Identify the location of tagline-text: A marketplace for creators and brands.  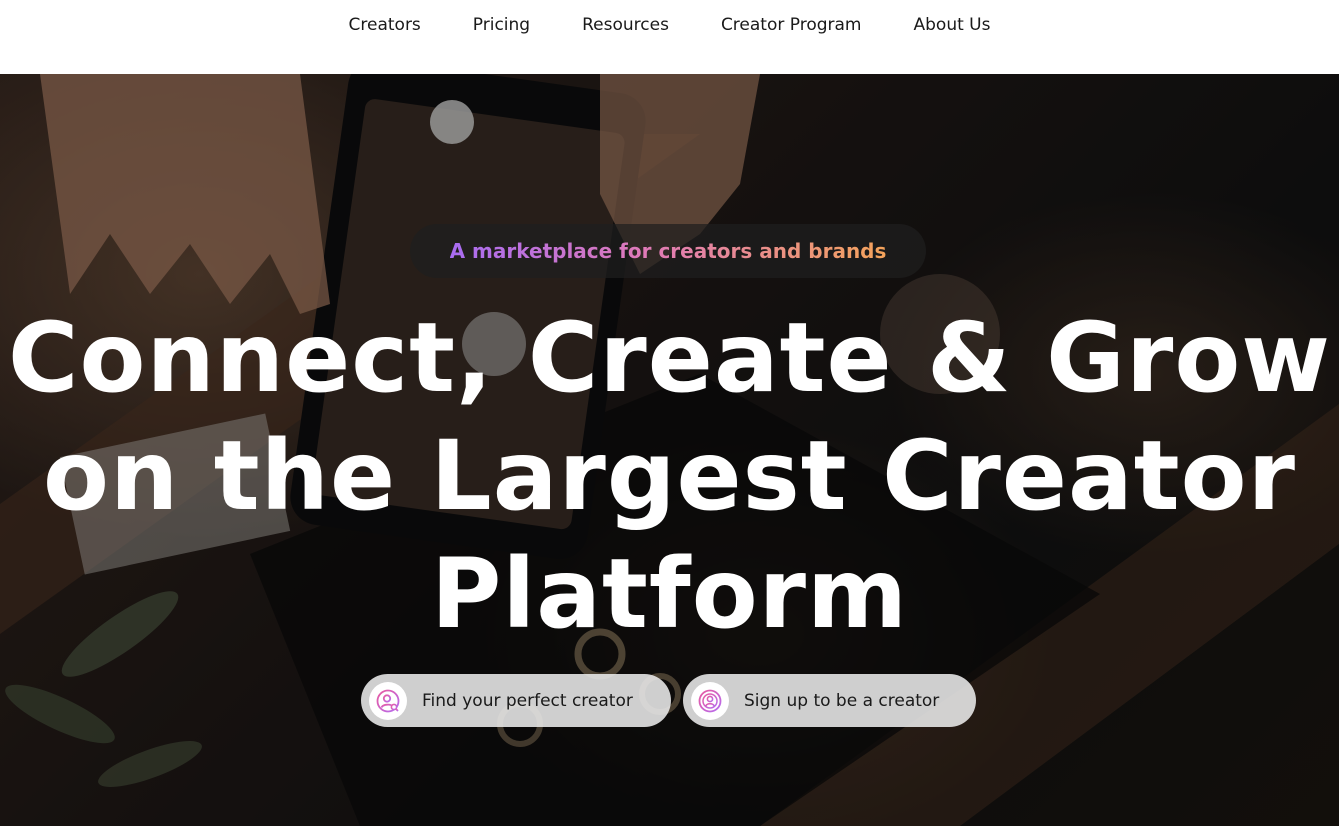
(668, 251).